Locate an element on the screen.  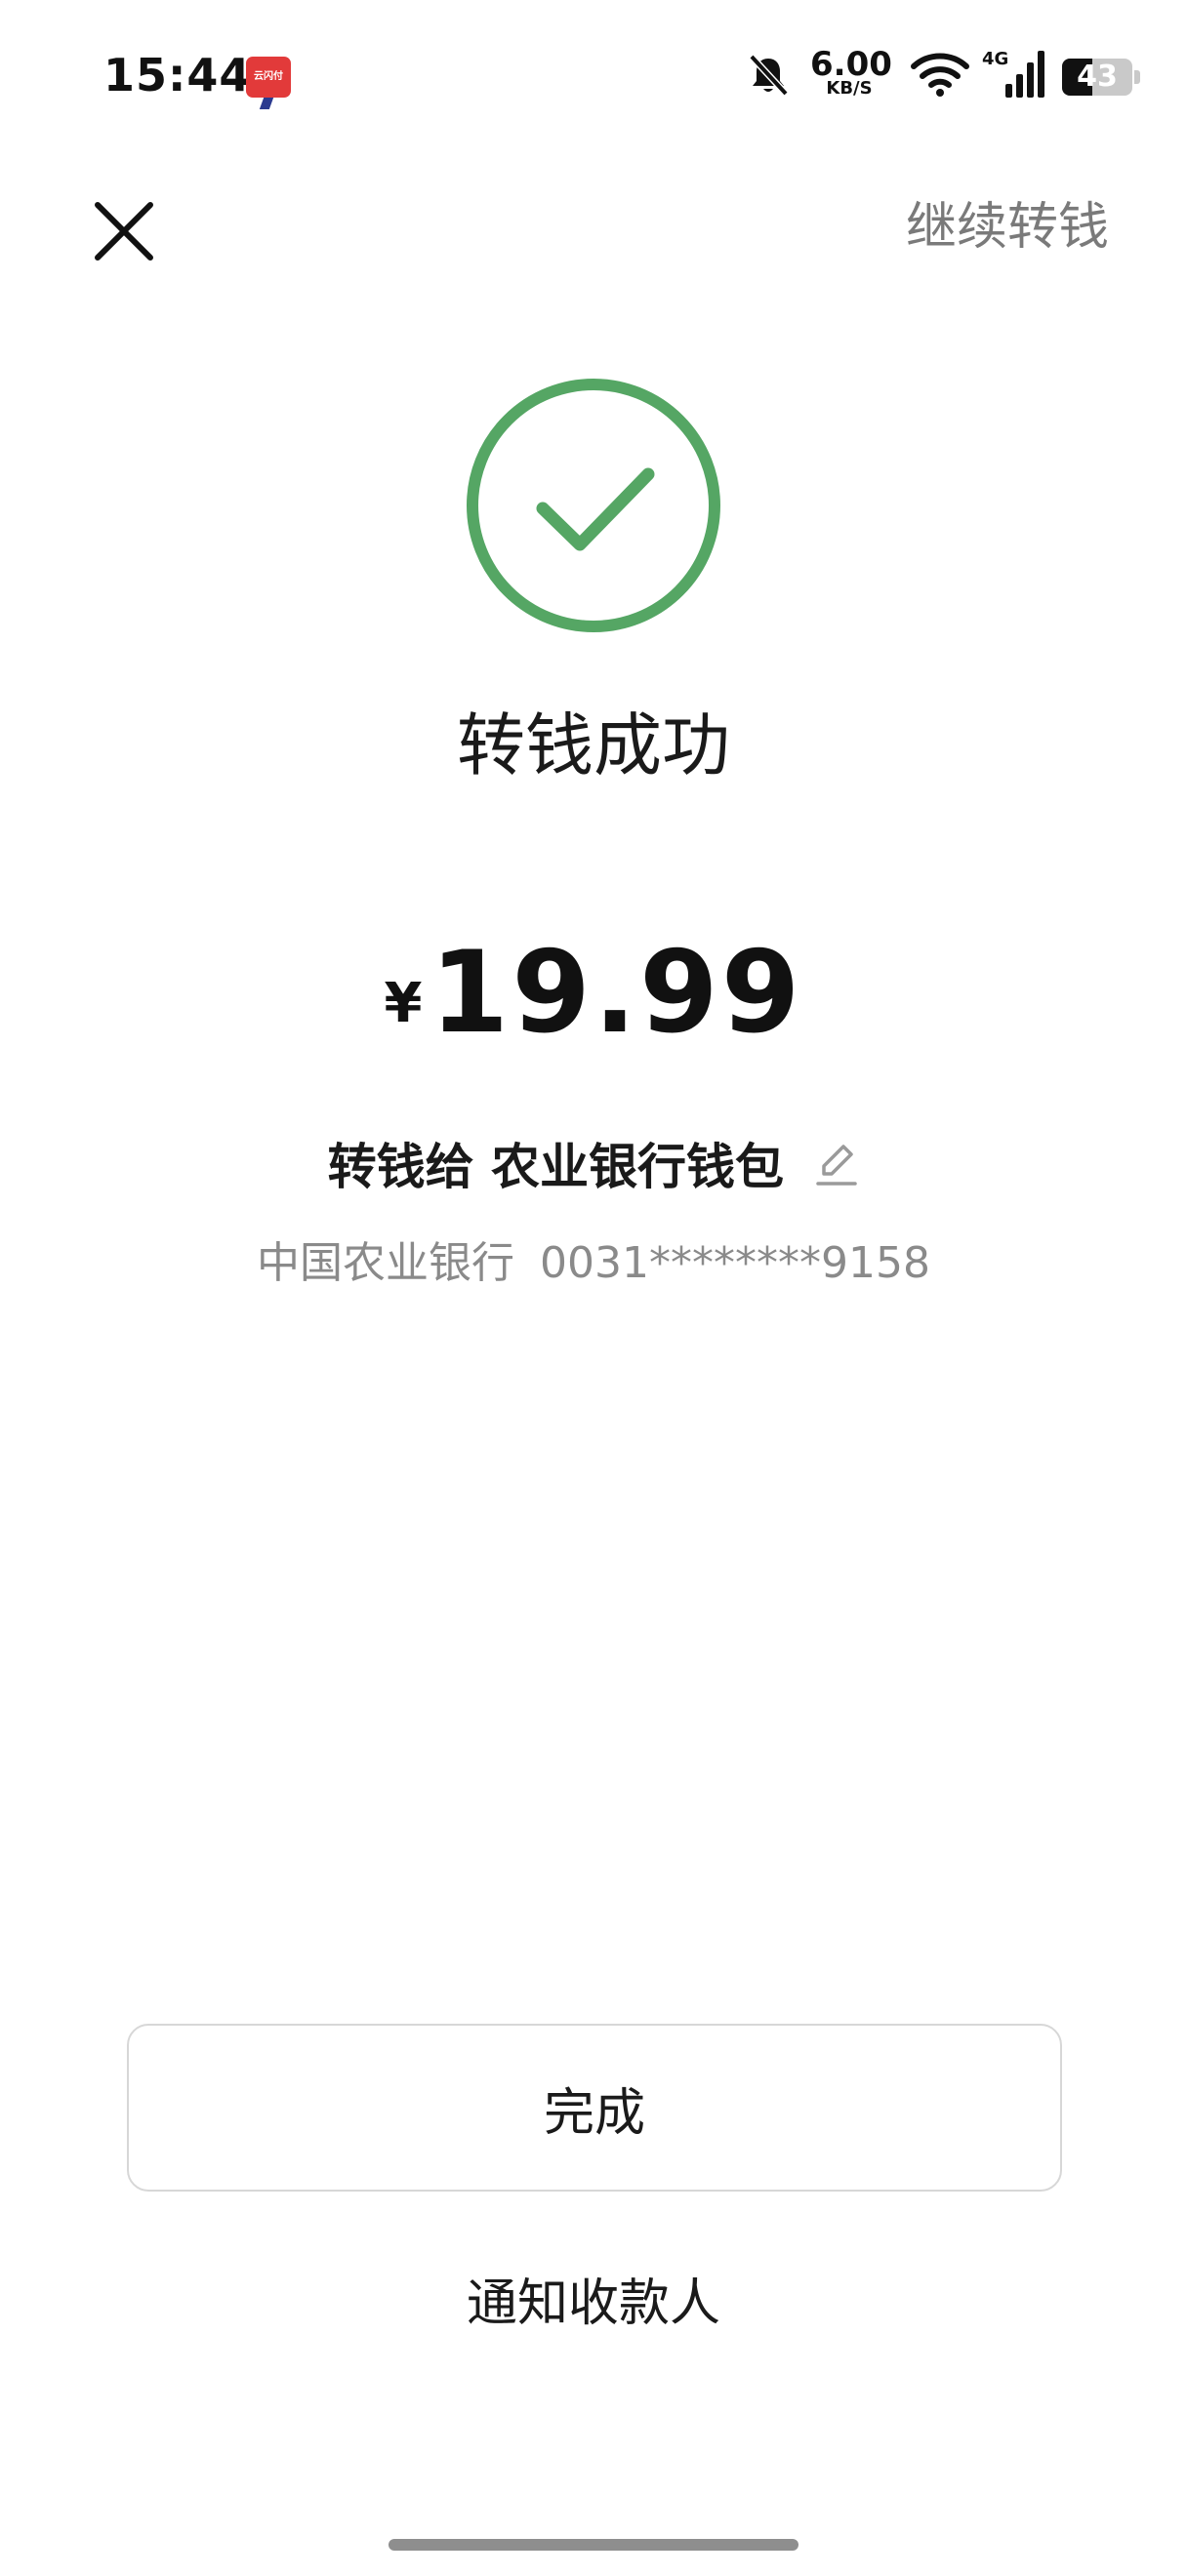
notify-payee-button: 通知收款人 is located at coordinates (593, 2298).